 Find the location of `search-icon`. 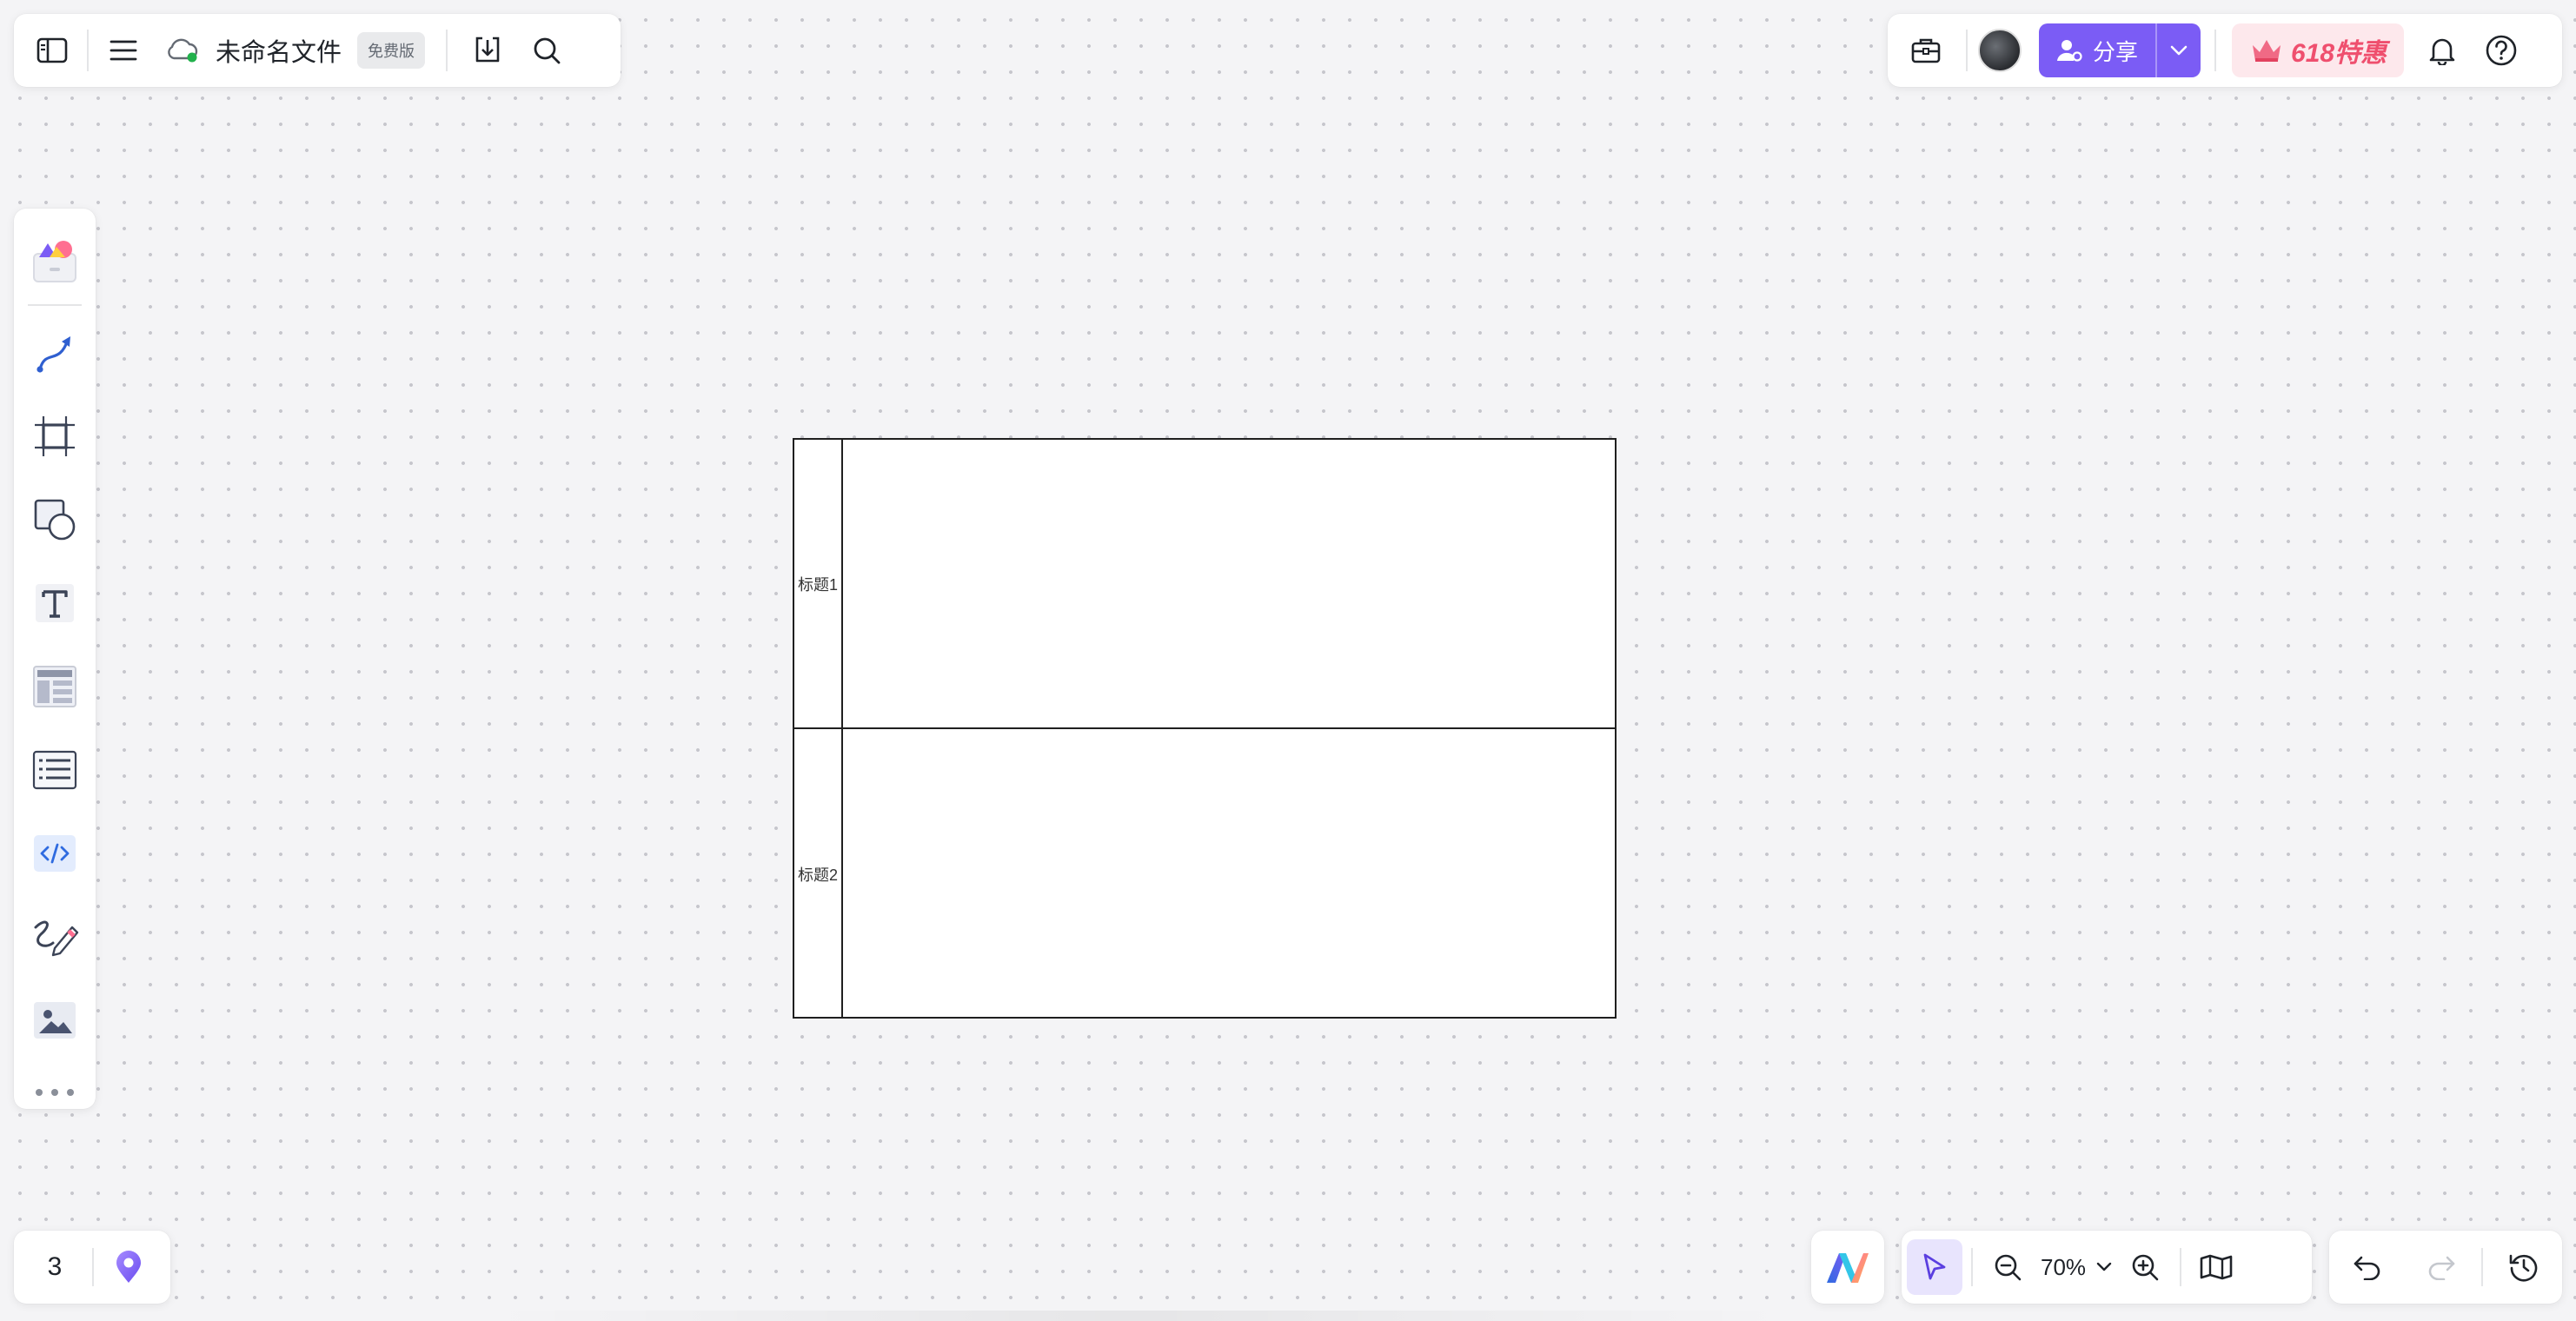

search-icon is located at coordinates (546, 51).